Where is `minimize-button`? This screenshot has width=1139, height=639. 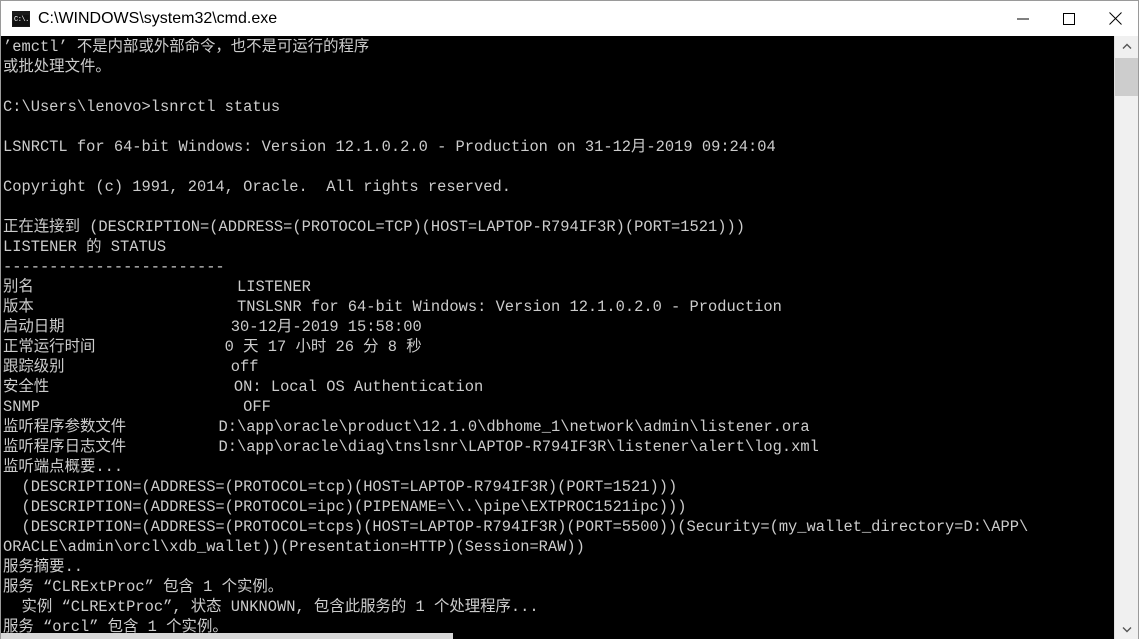
minimize-button is located at coordinates (1023, 18).